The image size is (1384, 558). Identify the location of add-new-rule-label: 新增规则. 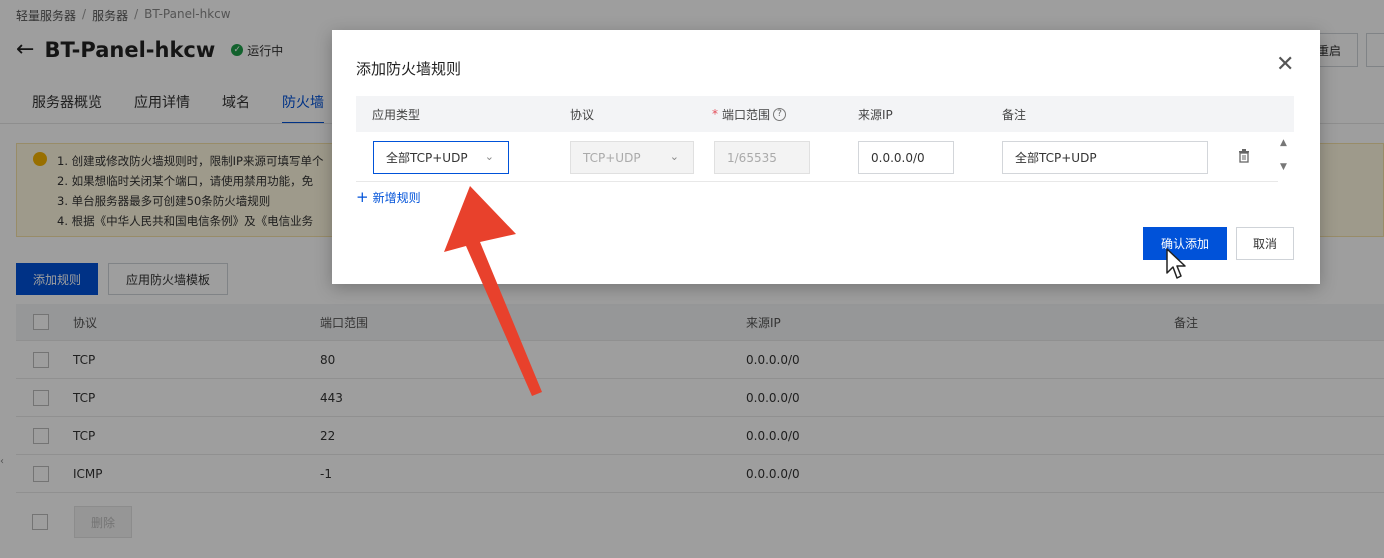
(396, 198).